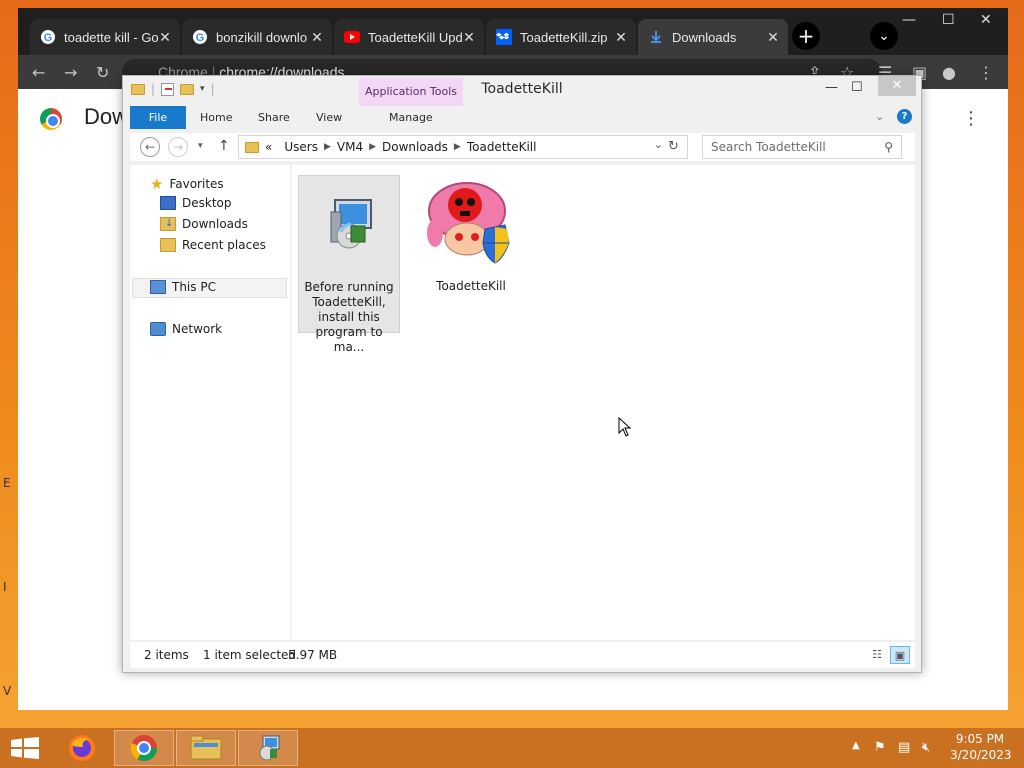 The width and height of the screenshot is (1024, 768). Describe the element at coordinates (158, 117) in the screenshot. I see `tab-file: File` at that location.